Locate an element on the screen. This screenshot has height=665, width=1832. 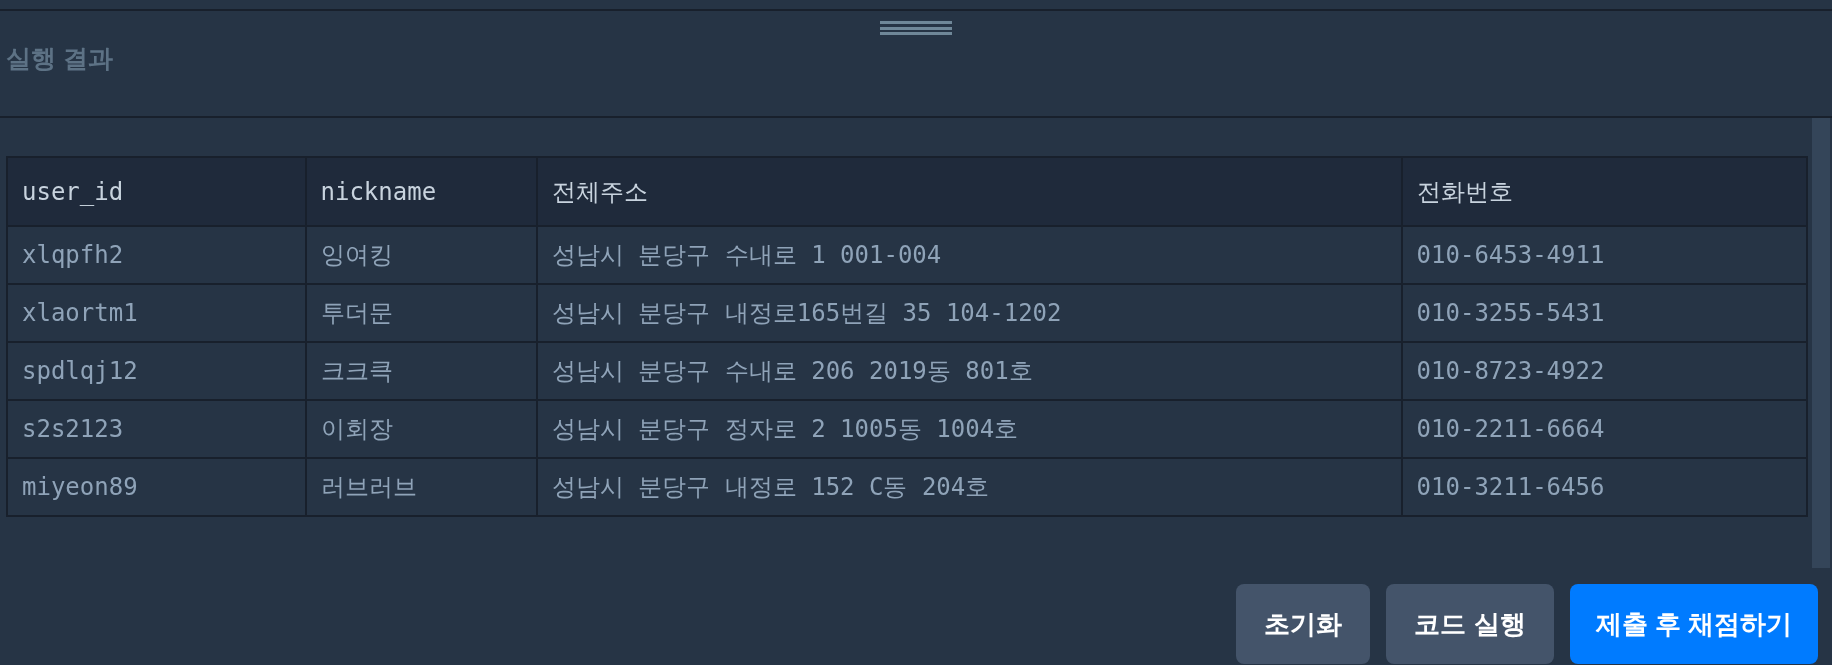
table-cell: 성남시 분당구 수내로 1 001-004 is located at coordinates (969, 255).